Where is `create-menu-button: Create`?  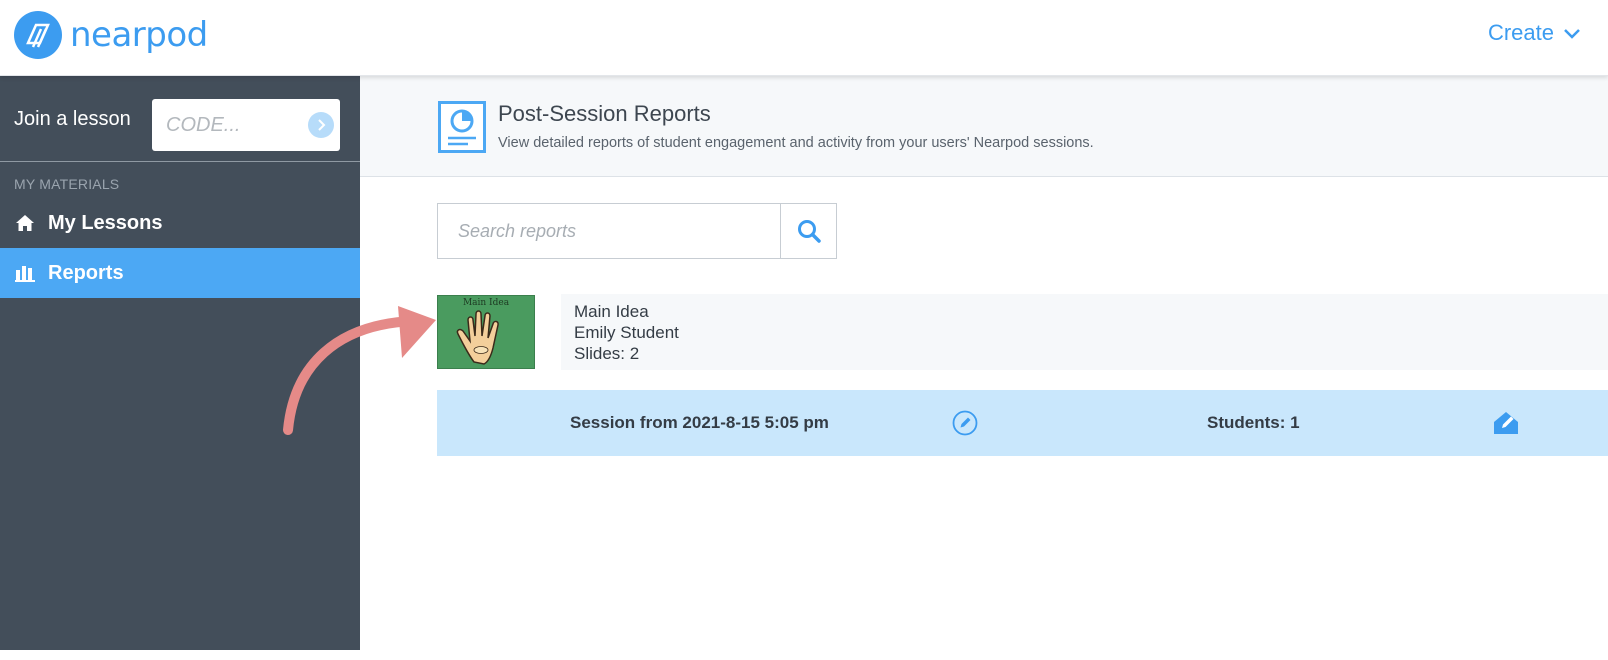 create-menu-button: Create is located at coordinates (1534, 33).